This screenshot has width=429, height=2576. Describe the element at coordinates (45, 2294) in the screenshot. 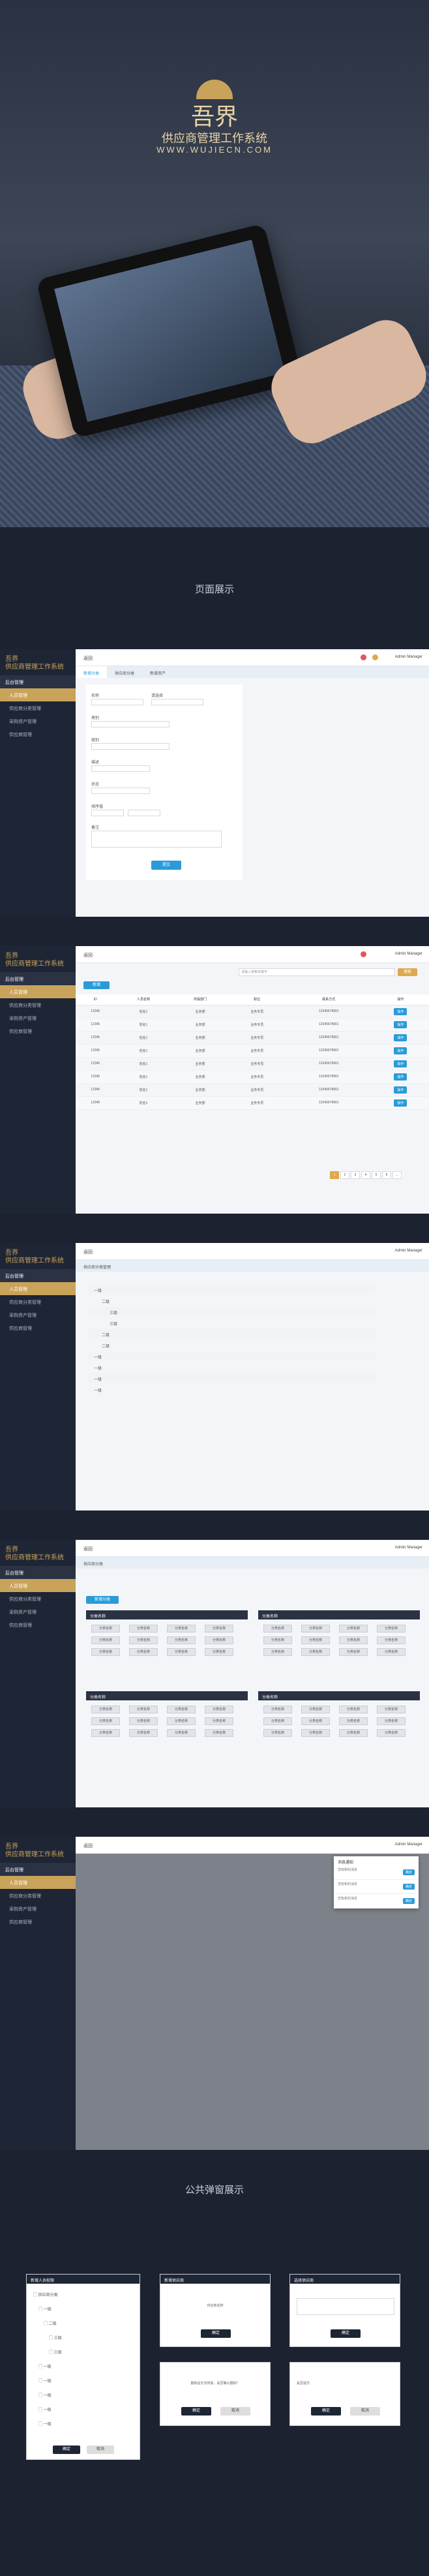

I see `modal-tree-node: ▢ 供应商分类` at that location.